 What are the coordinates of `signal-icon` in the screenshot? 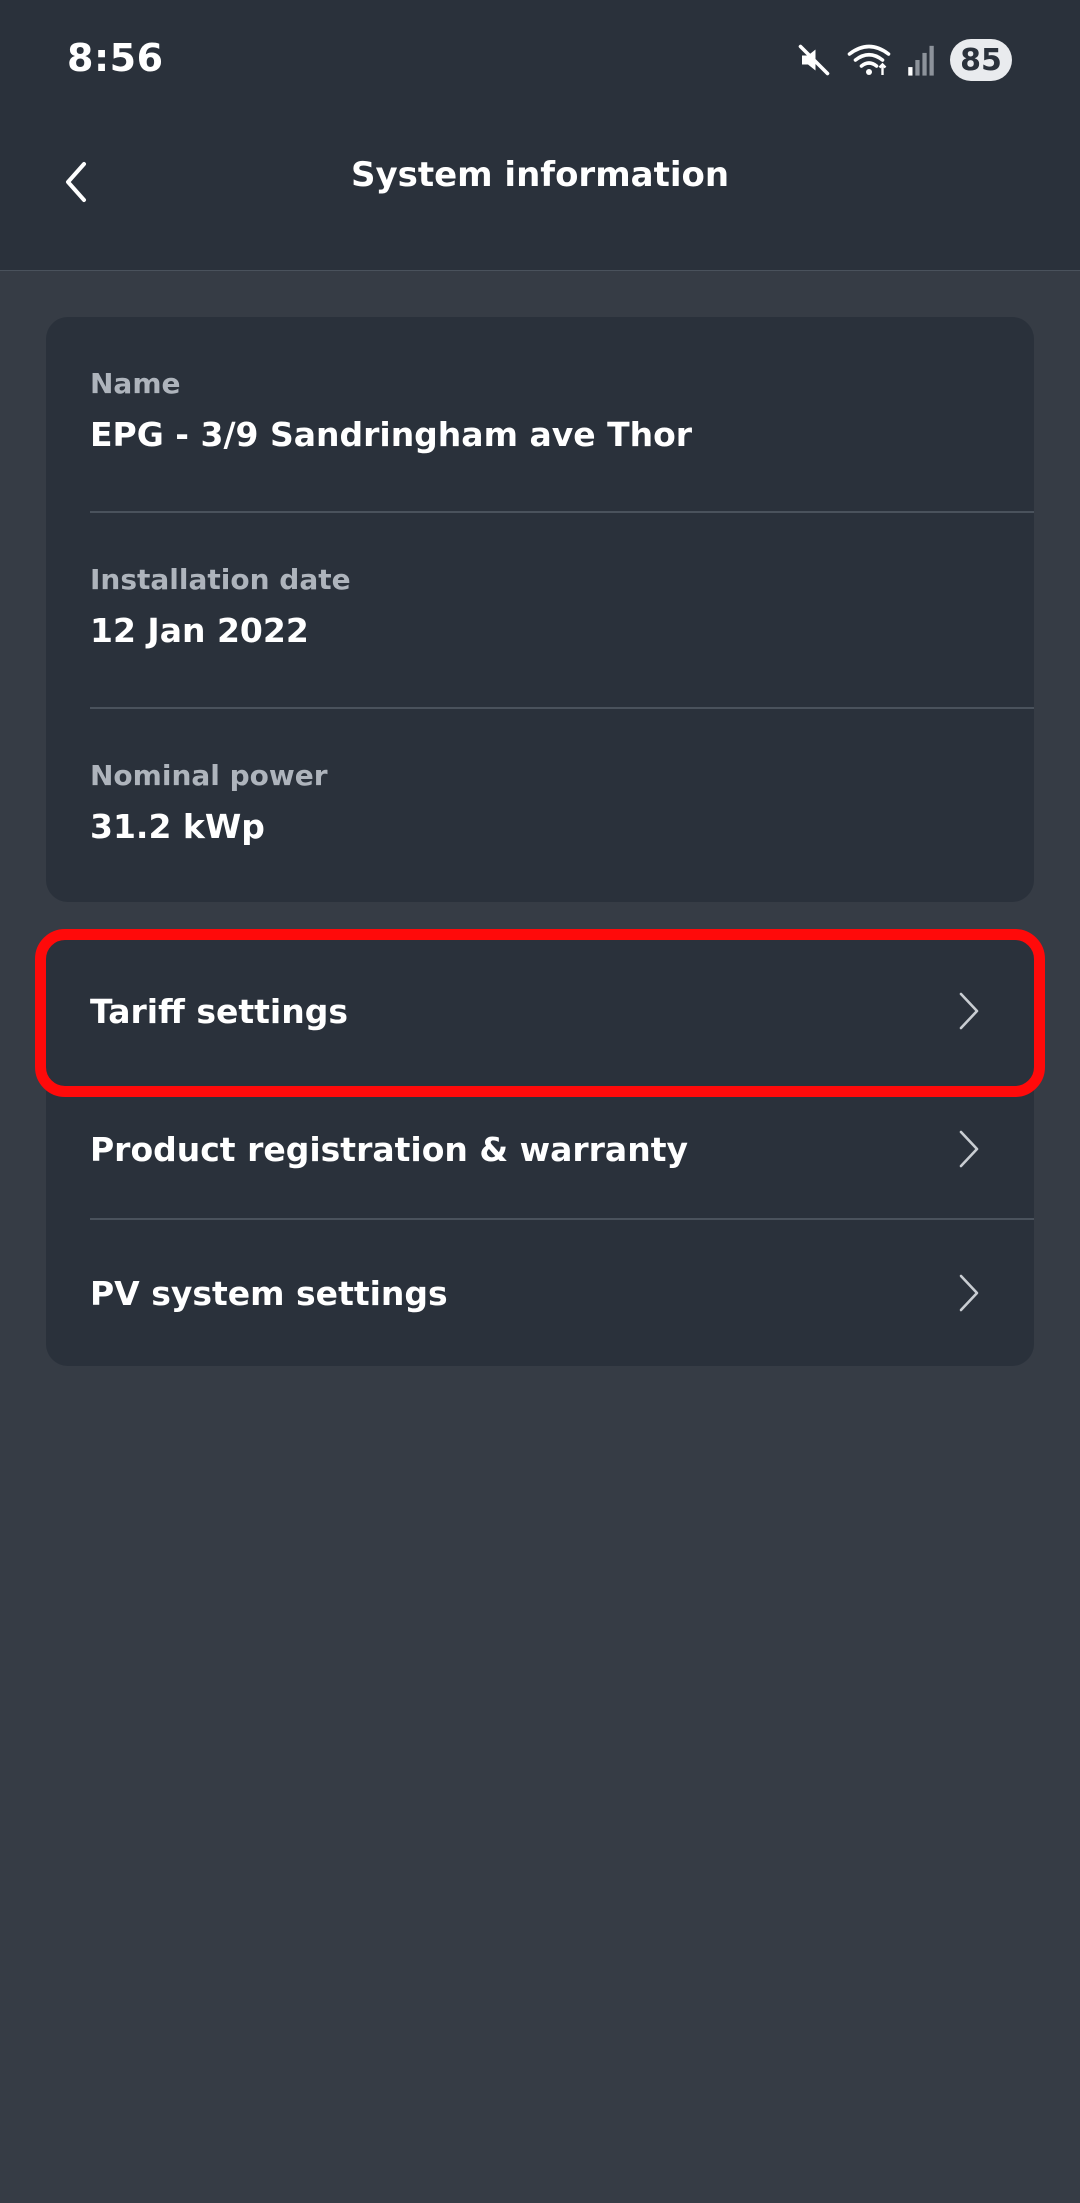 It's located at (921, 60).